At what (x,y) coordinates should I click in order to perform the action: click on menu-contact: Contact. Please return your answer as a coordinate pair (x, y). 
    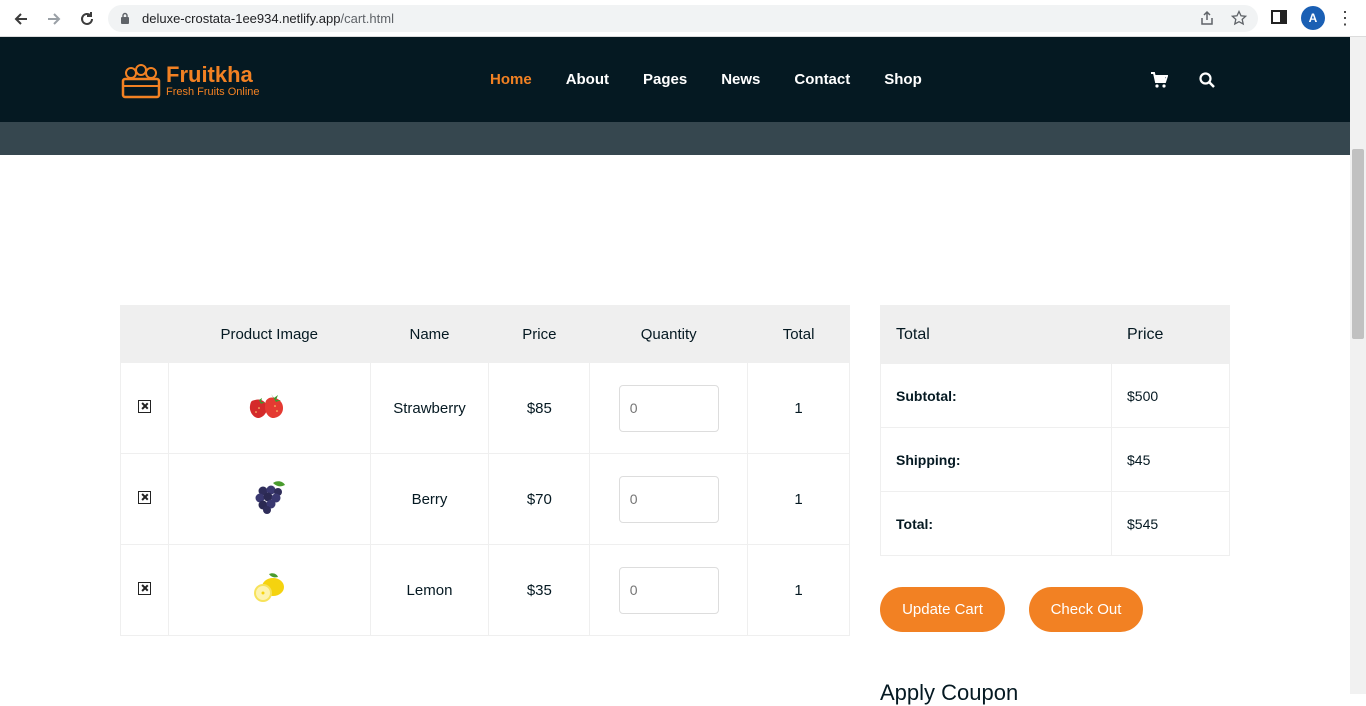
    Looking at the image, I should click on (822, 79).